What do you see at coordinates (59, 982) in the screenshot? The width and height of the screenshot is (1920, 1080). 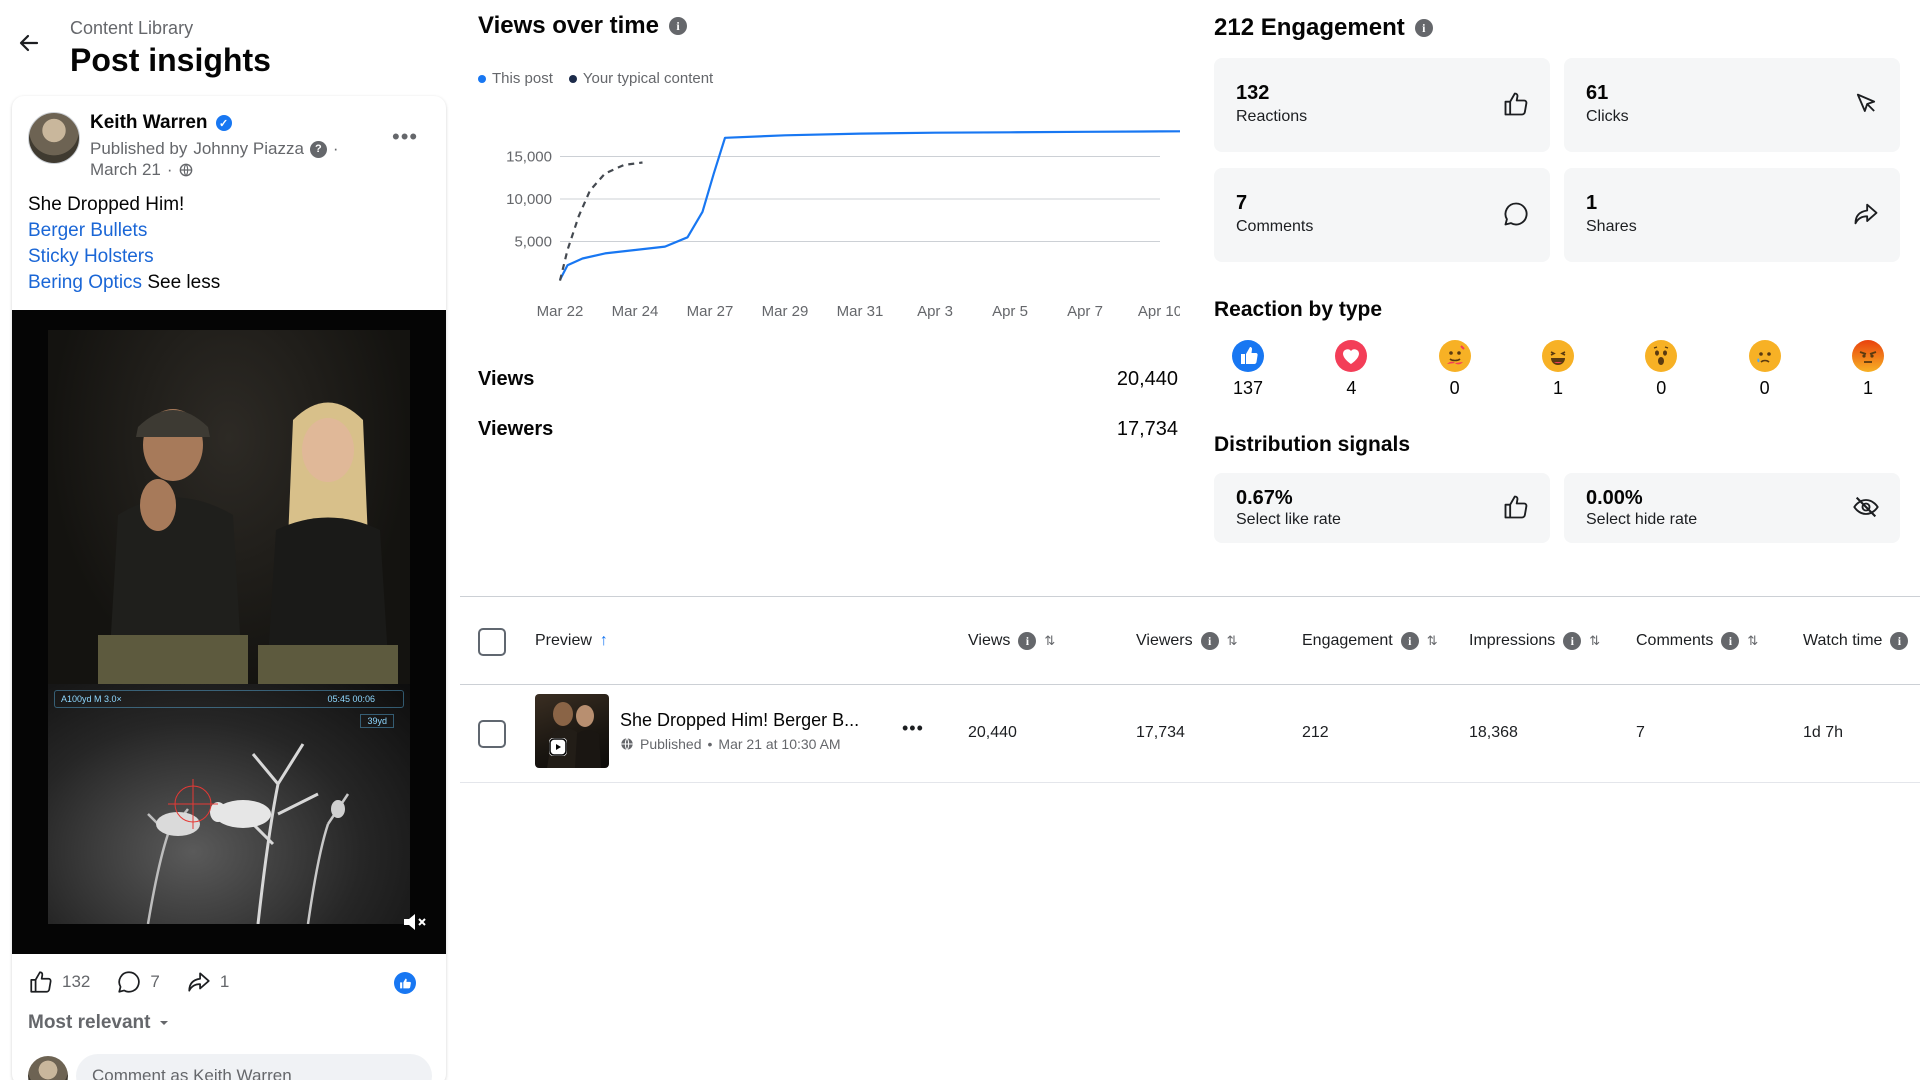 I see `like-stat: 132` at bounding box center [59, 982].